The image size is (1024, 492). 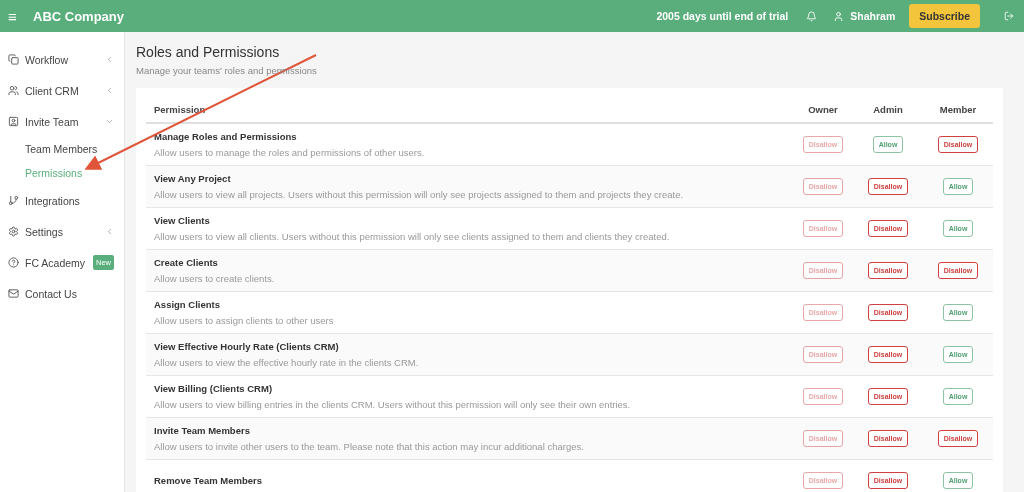 What do you see at coordinates (56, 262) in the screenshot?
I see `sidebar-item: FC Academy` at bounding box center [56, 262].